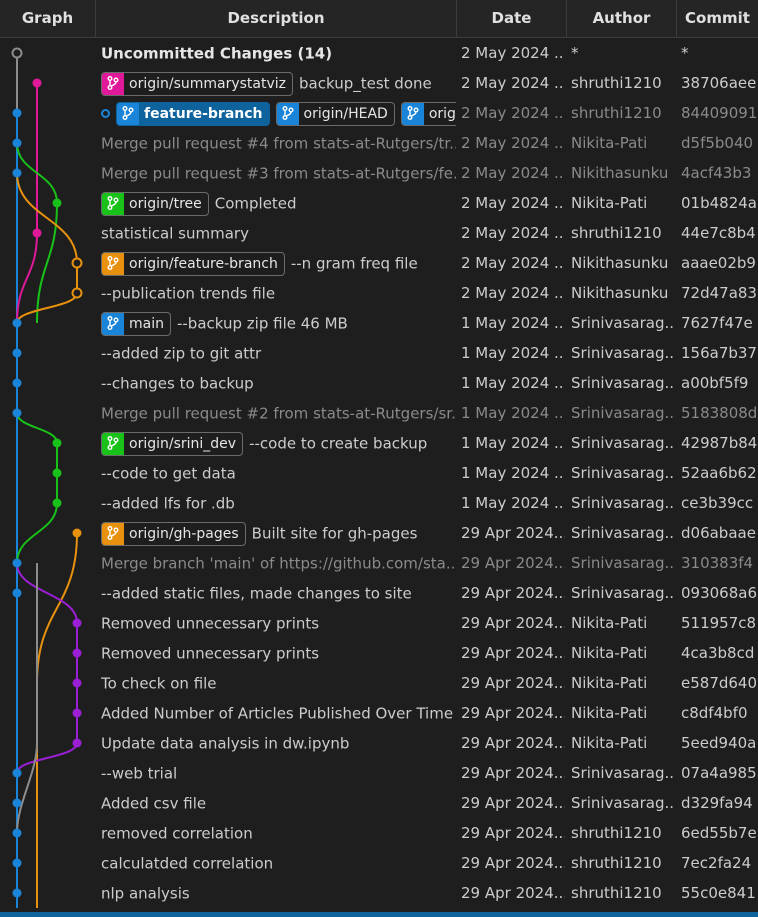 The image size is (758, 917). I want to click on branch-ref-badge: origin/srini_dev, so click(172, 443).